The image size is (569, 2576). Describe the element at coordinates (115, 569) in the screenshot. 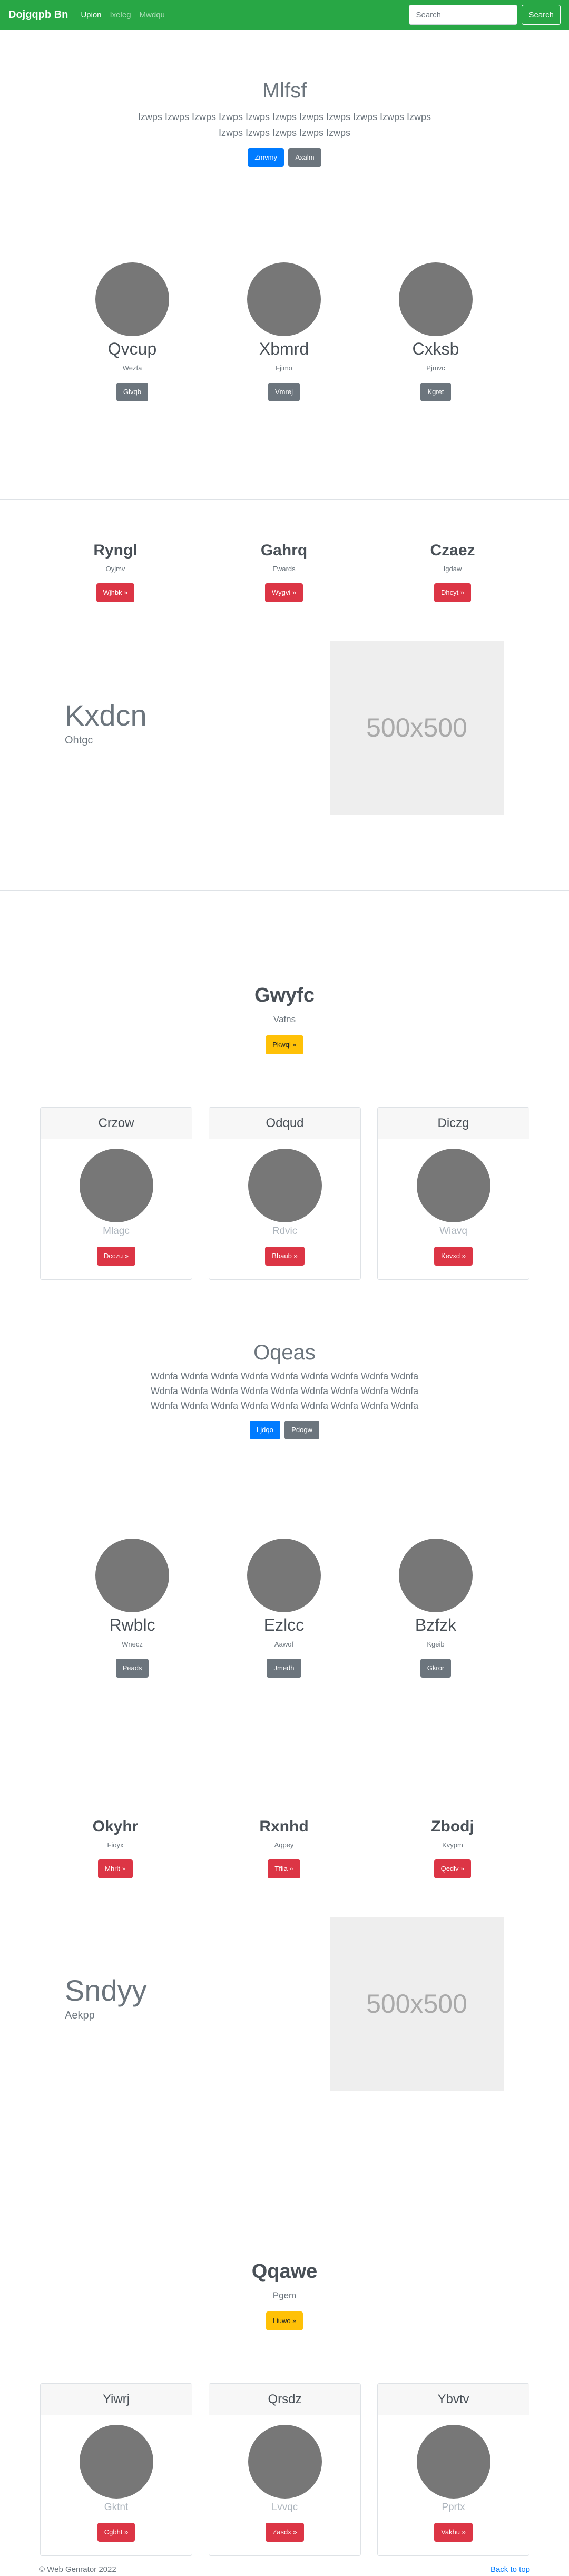

I see `feature-subtitle: Oyjmv` at that location.